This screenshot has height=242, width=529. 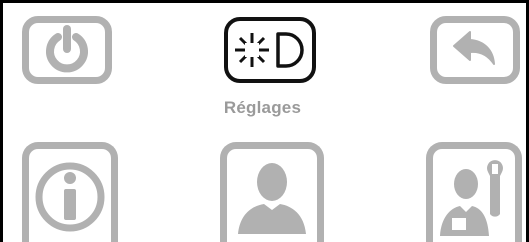 I want to click on maintenance-button, so click(x=474, y=192).